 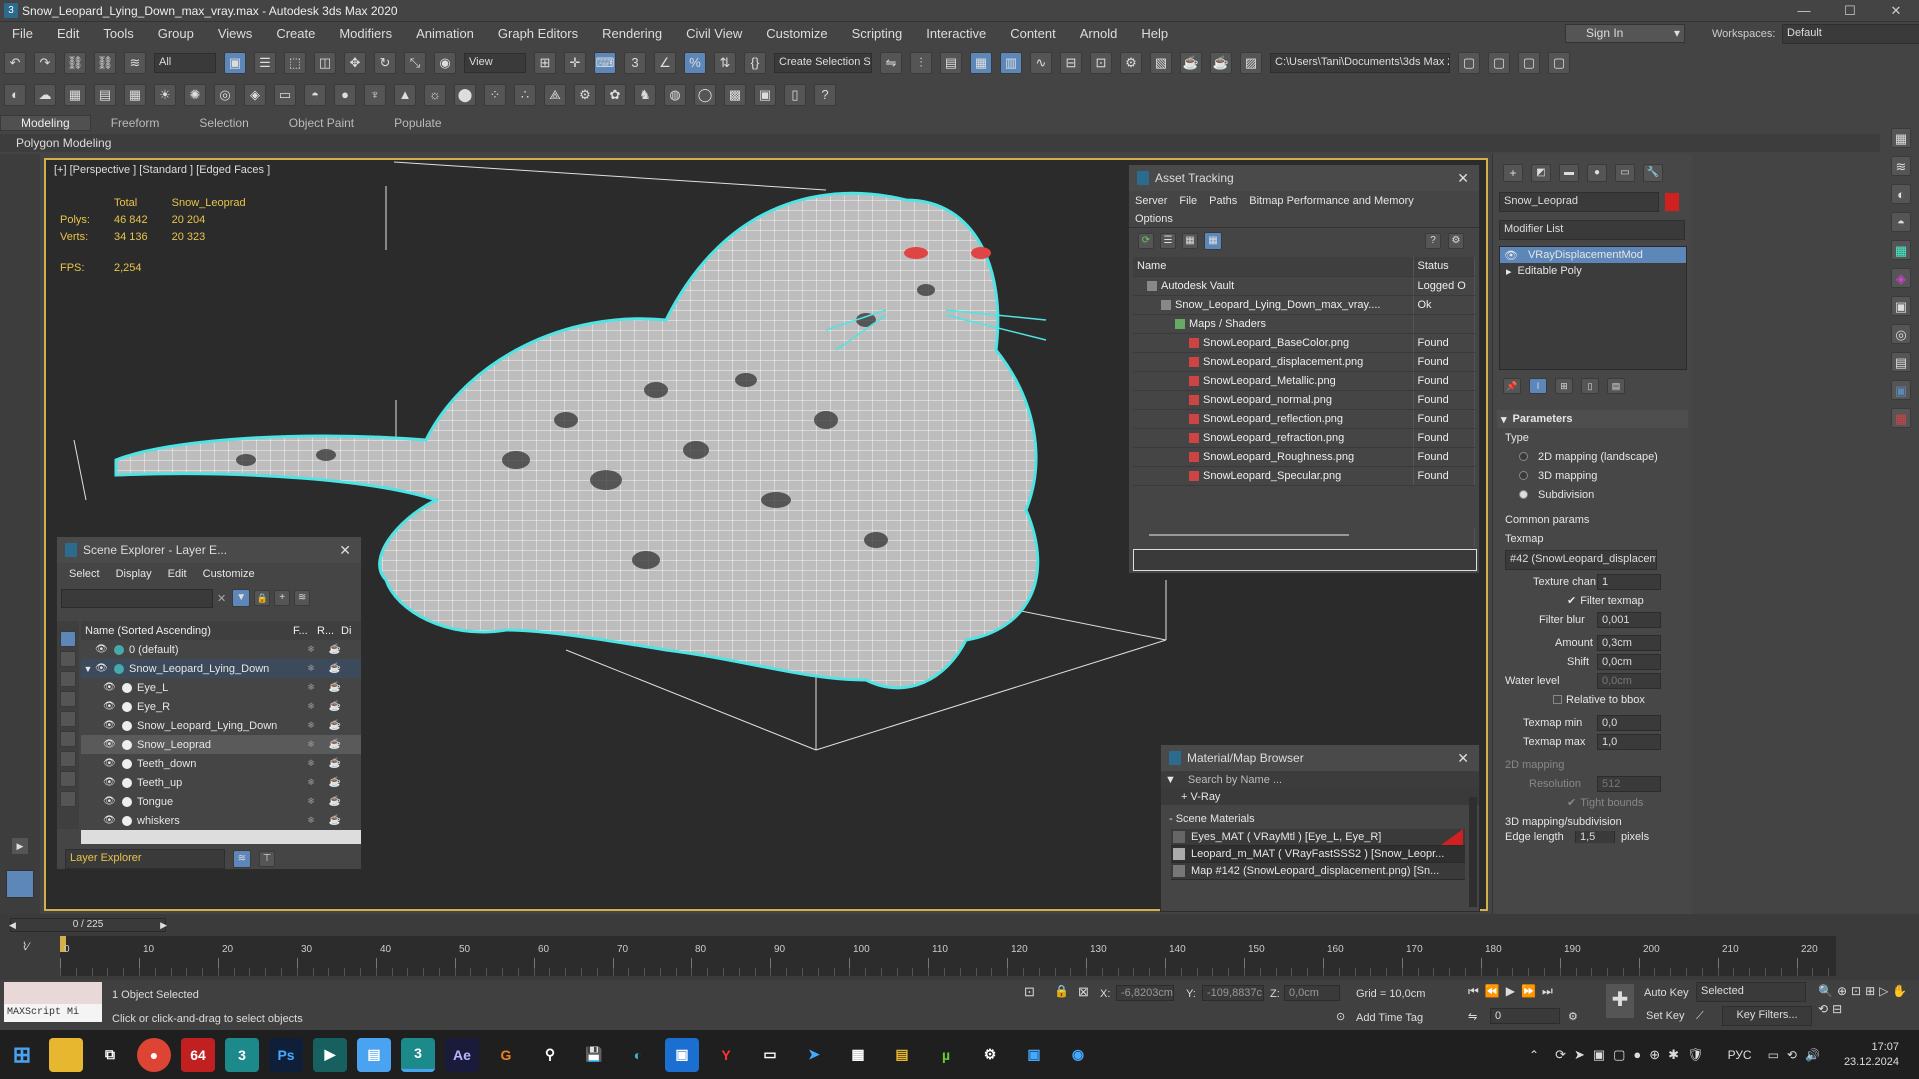 I want to click on scene-menu-select: Select, so click(x=84, y=574).